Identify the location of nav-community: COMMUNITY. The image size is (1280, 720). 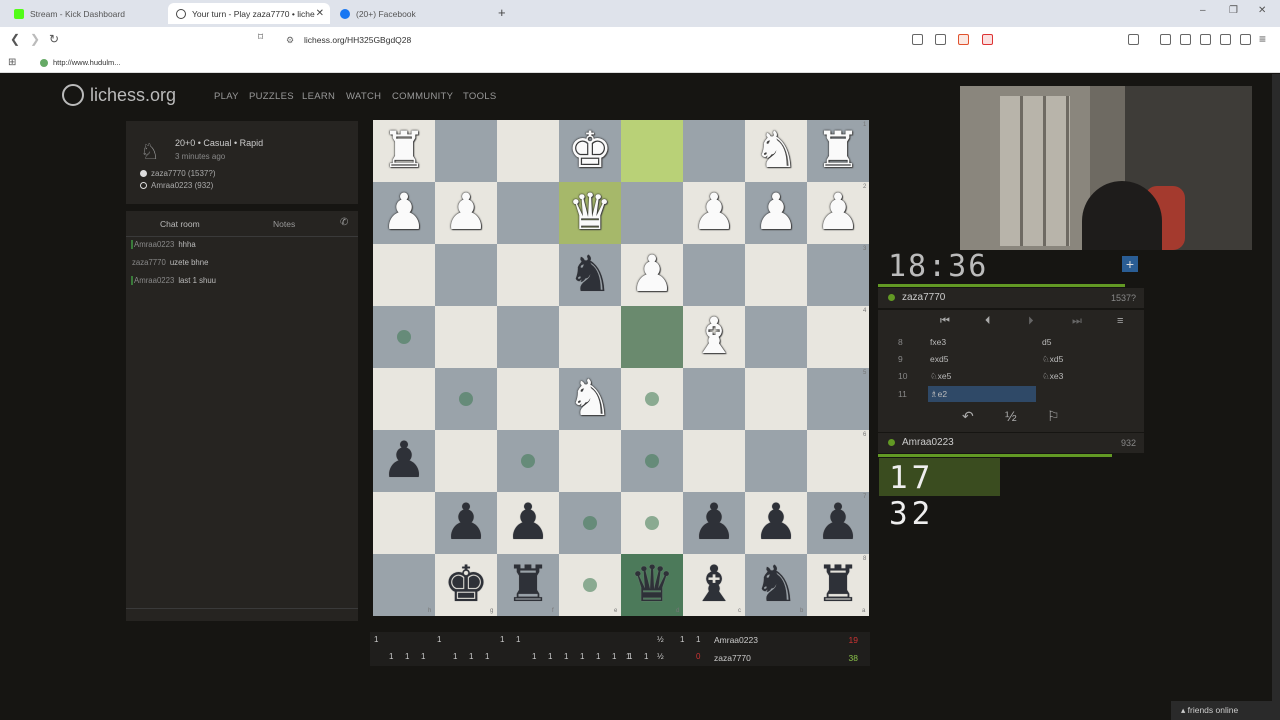
(422, 96).